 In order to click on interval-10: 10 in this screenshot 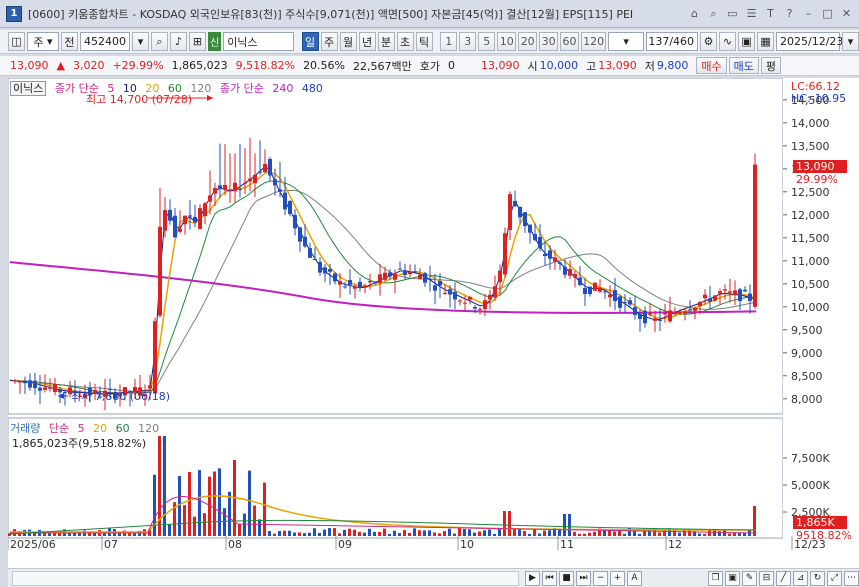, I will do `click(507, 41)`.